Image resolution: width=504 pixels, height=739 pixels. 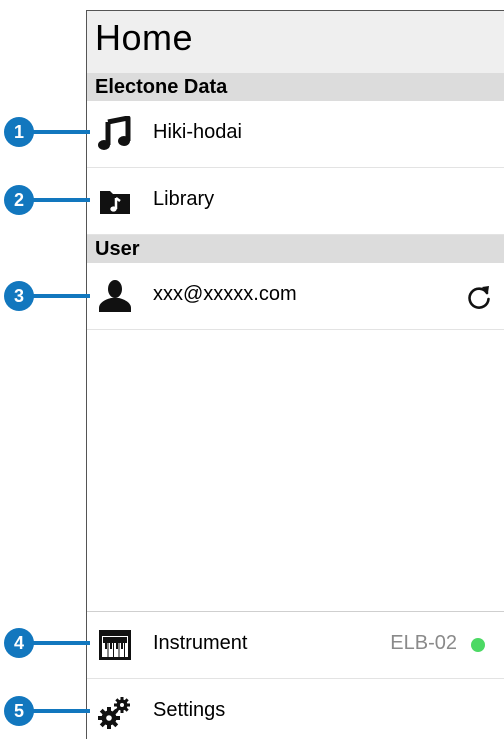 I want to click on menu-item-label: Hiki-hodai, so click(x=197, y=132).